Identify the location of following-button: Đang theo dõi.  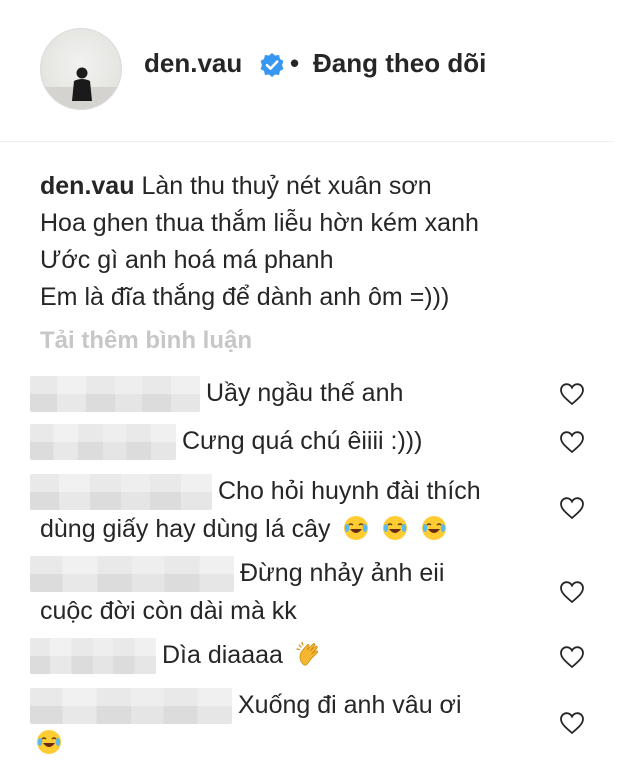
(399, 63).